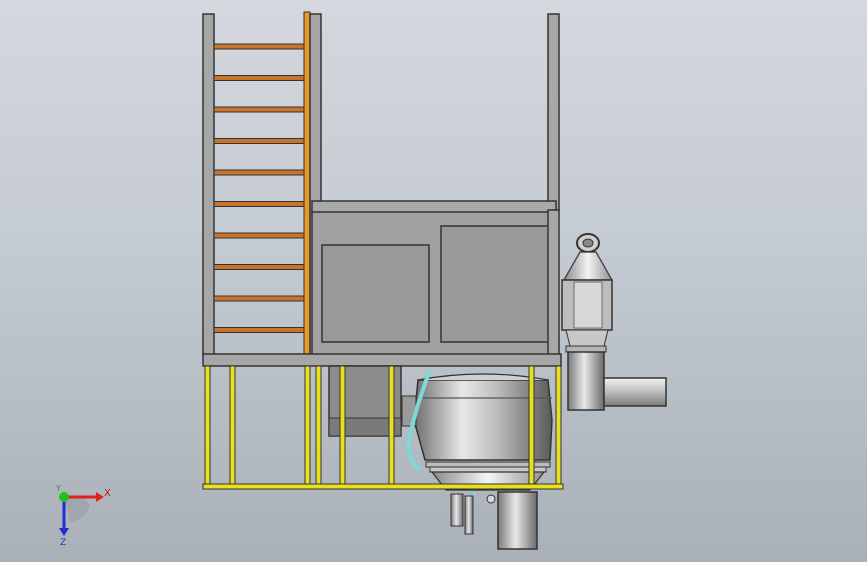 This screenshot has height=562, width=867. I want to click on axis-x-label: X, so click(107, 493).